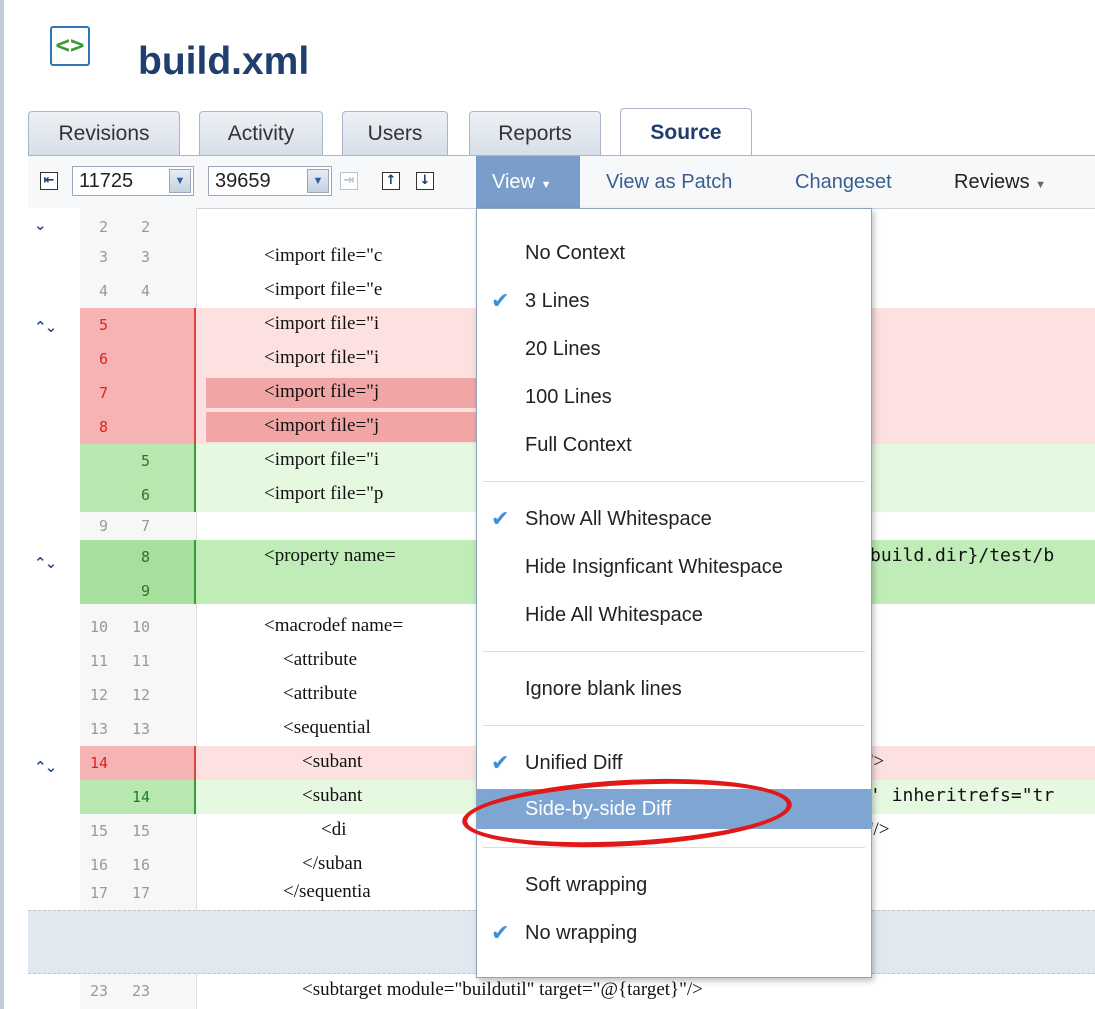  I want to click on menu-item-unified-diff: ✔ Unified Diff, so click(674, 763).